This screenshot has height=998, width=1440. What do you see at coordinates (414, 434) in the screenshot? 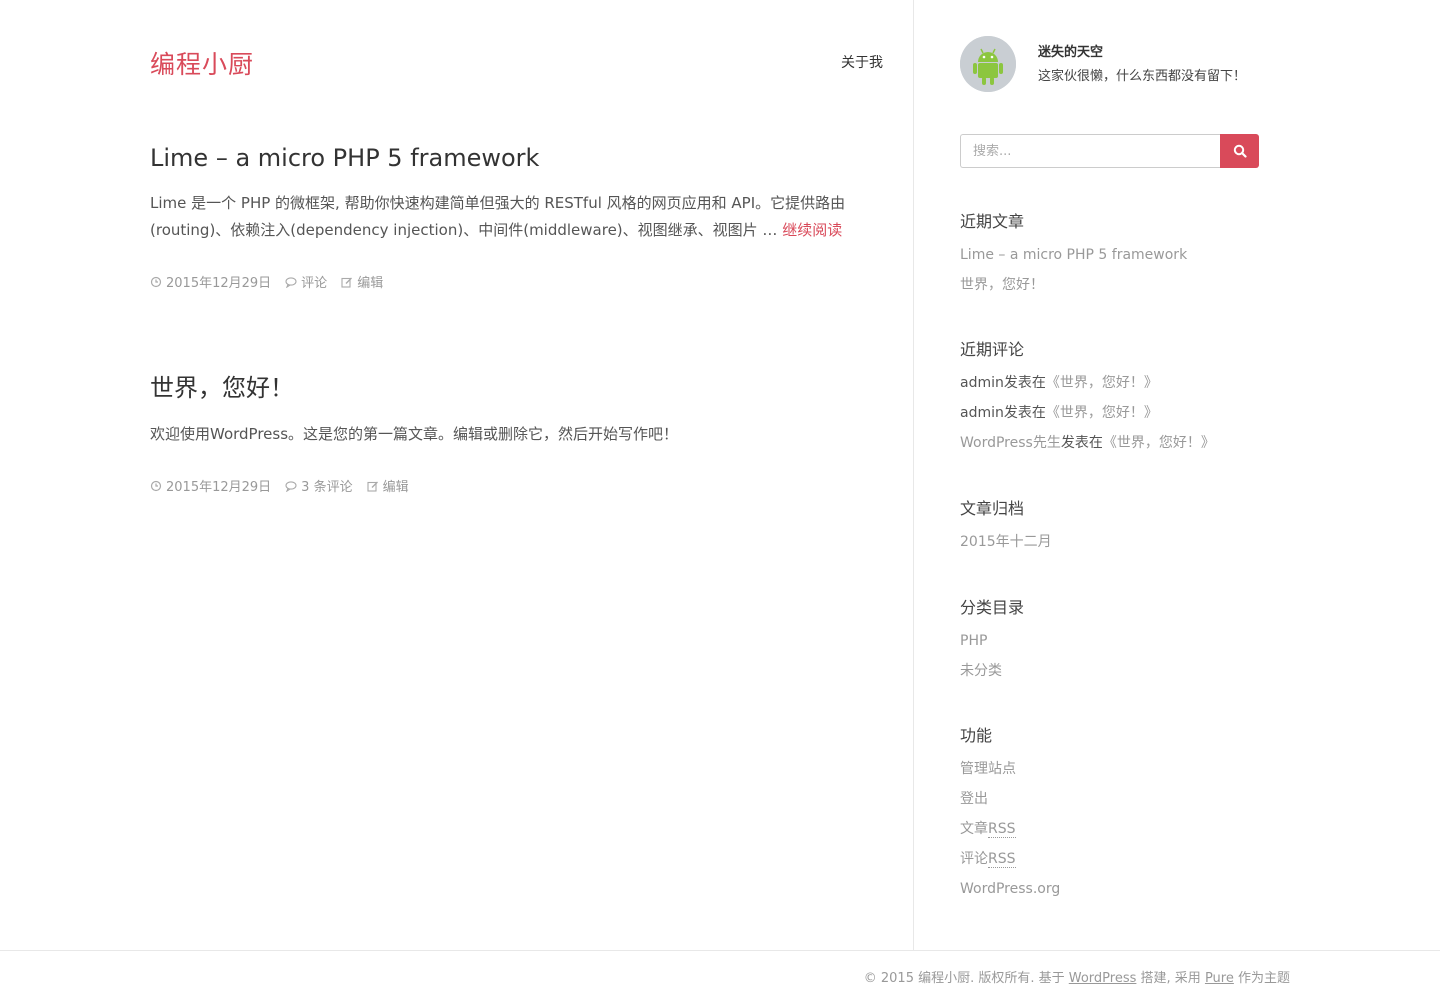
I see `post-excerpt: 欢迎使用WordPress。这是您的第一篇文章。编辑或删除它，然后开始写作吧！` at bounding box center [414, 434].